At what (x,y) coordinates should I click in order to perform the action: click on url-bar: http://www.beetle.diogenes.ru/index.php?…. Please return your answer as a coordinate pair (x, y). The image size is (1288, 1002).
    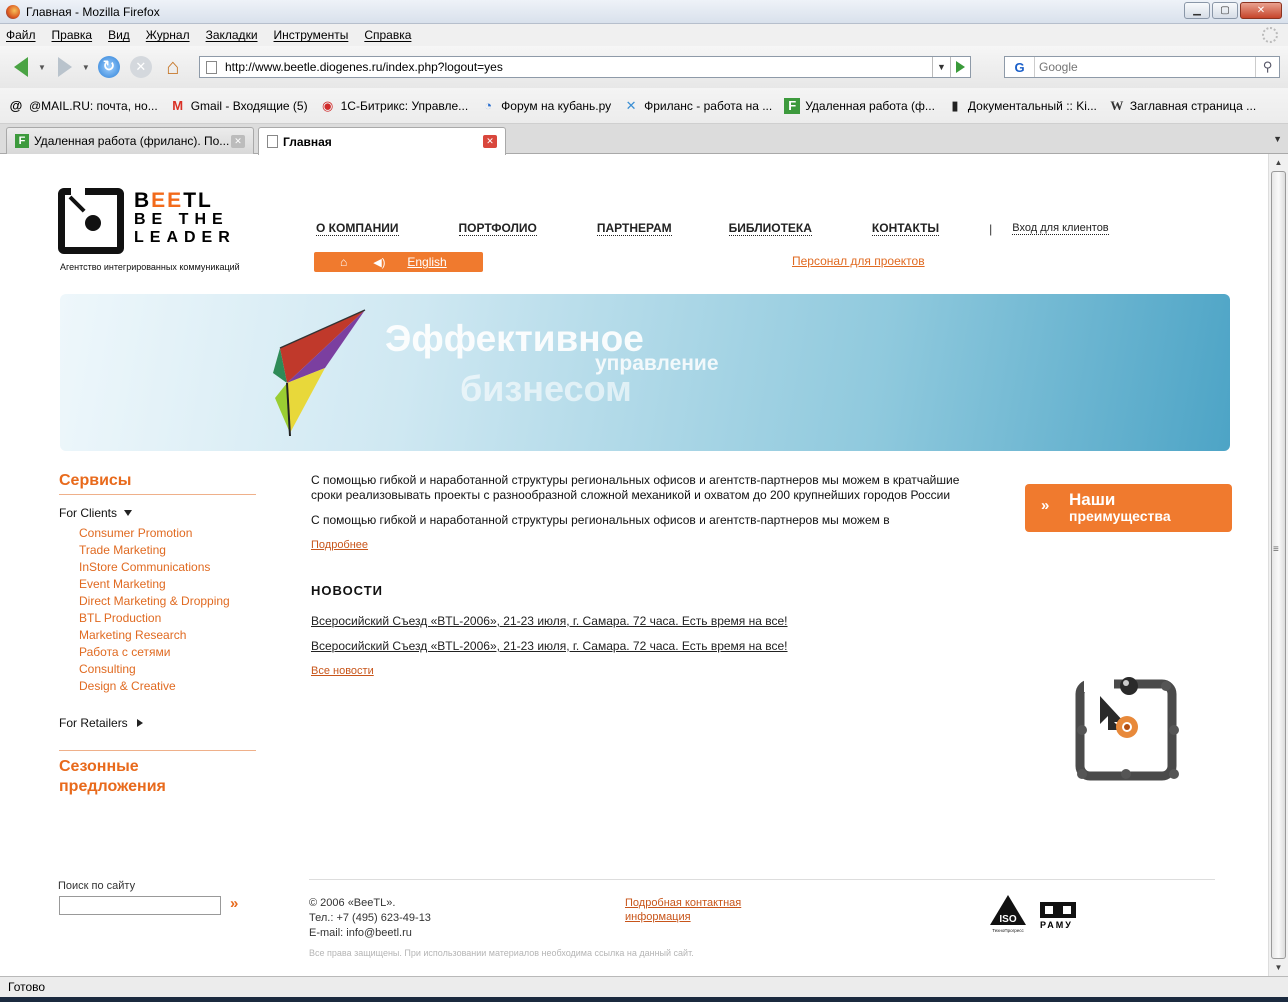
    Looking at the image, I should click on (585, 67).